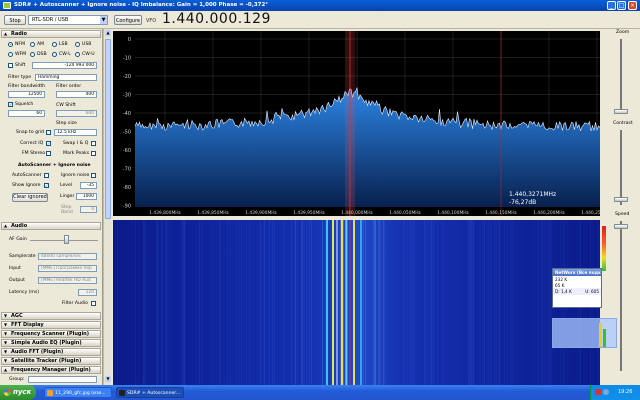 This screenshot has width=640, height=400. Describe the element at coordinates (17, 280) in the screenshot. I see `output-label: Output` at that location.